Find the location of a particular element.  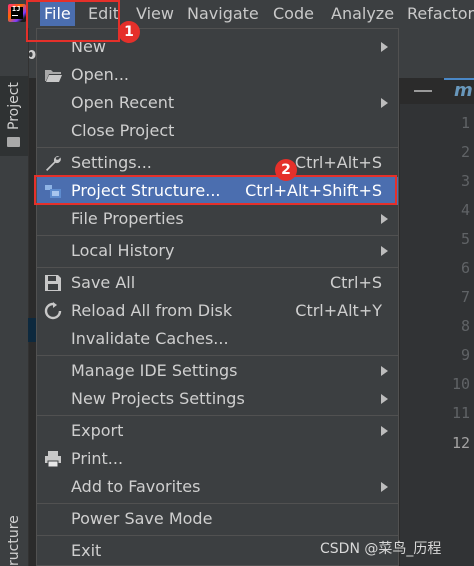

menu-item-label: Close Project is located at coordinates (123, 130).